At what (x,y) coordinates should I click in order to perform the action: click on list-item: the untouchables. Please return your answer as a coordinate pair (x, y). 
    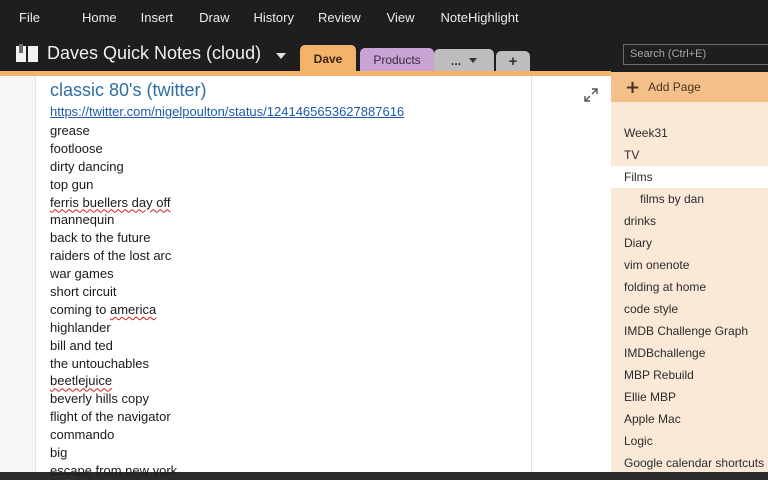
    Looking at the image, I should click on (113, 364).